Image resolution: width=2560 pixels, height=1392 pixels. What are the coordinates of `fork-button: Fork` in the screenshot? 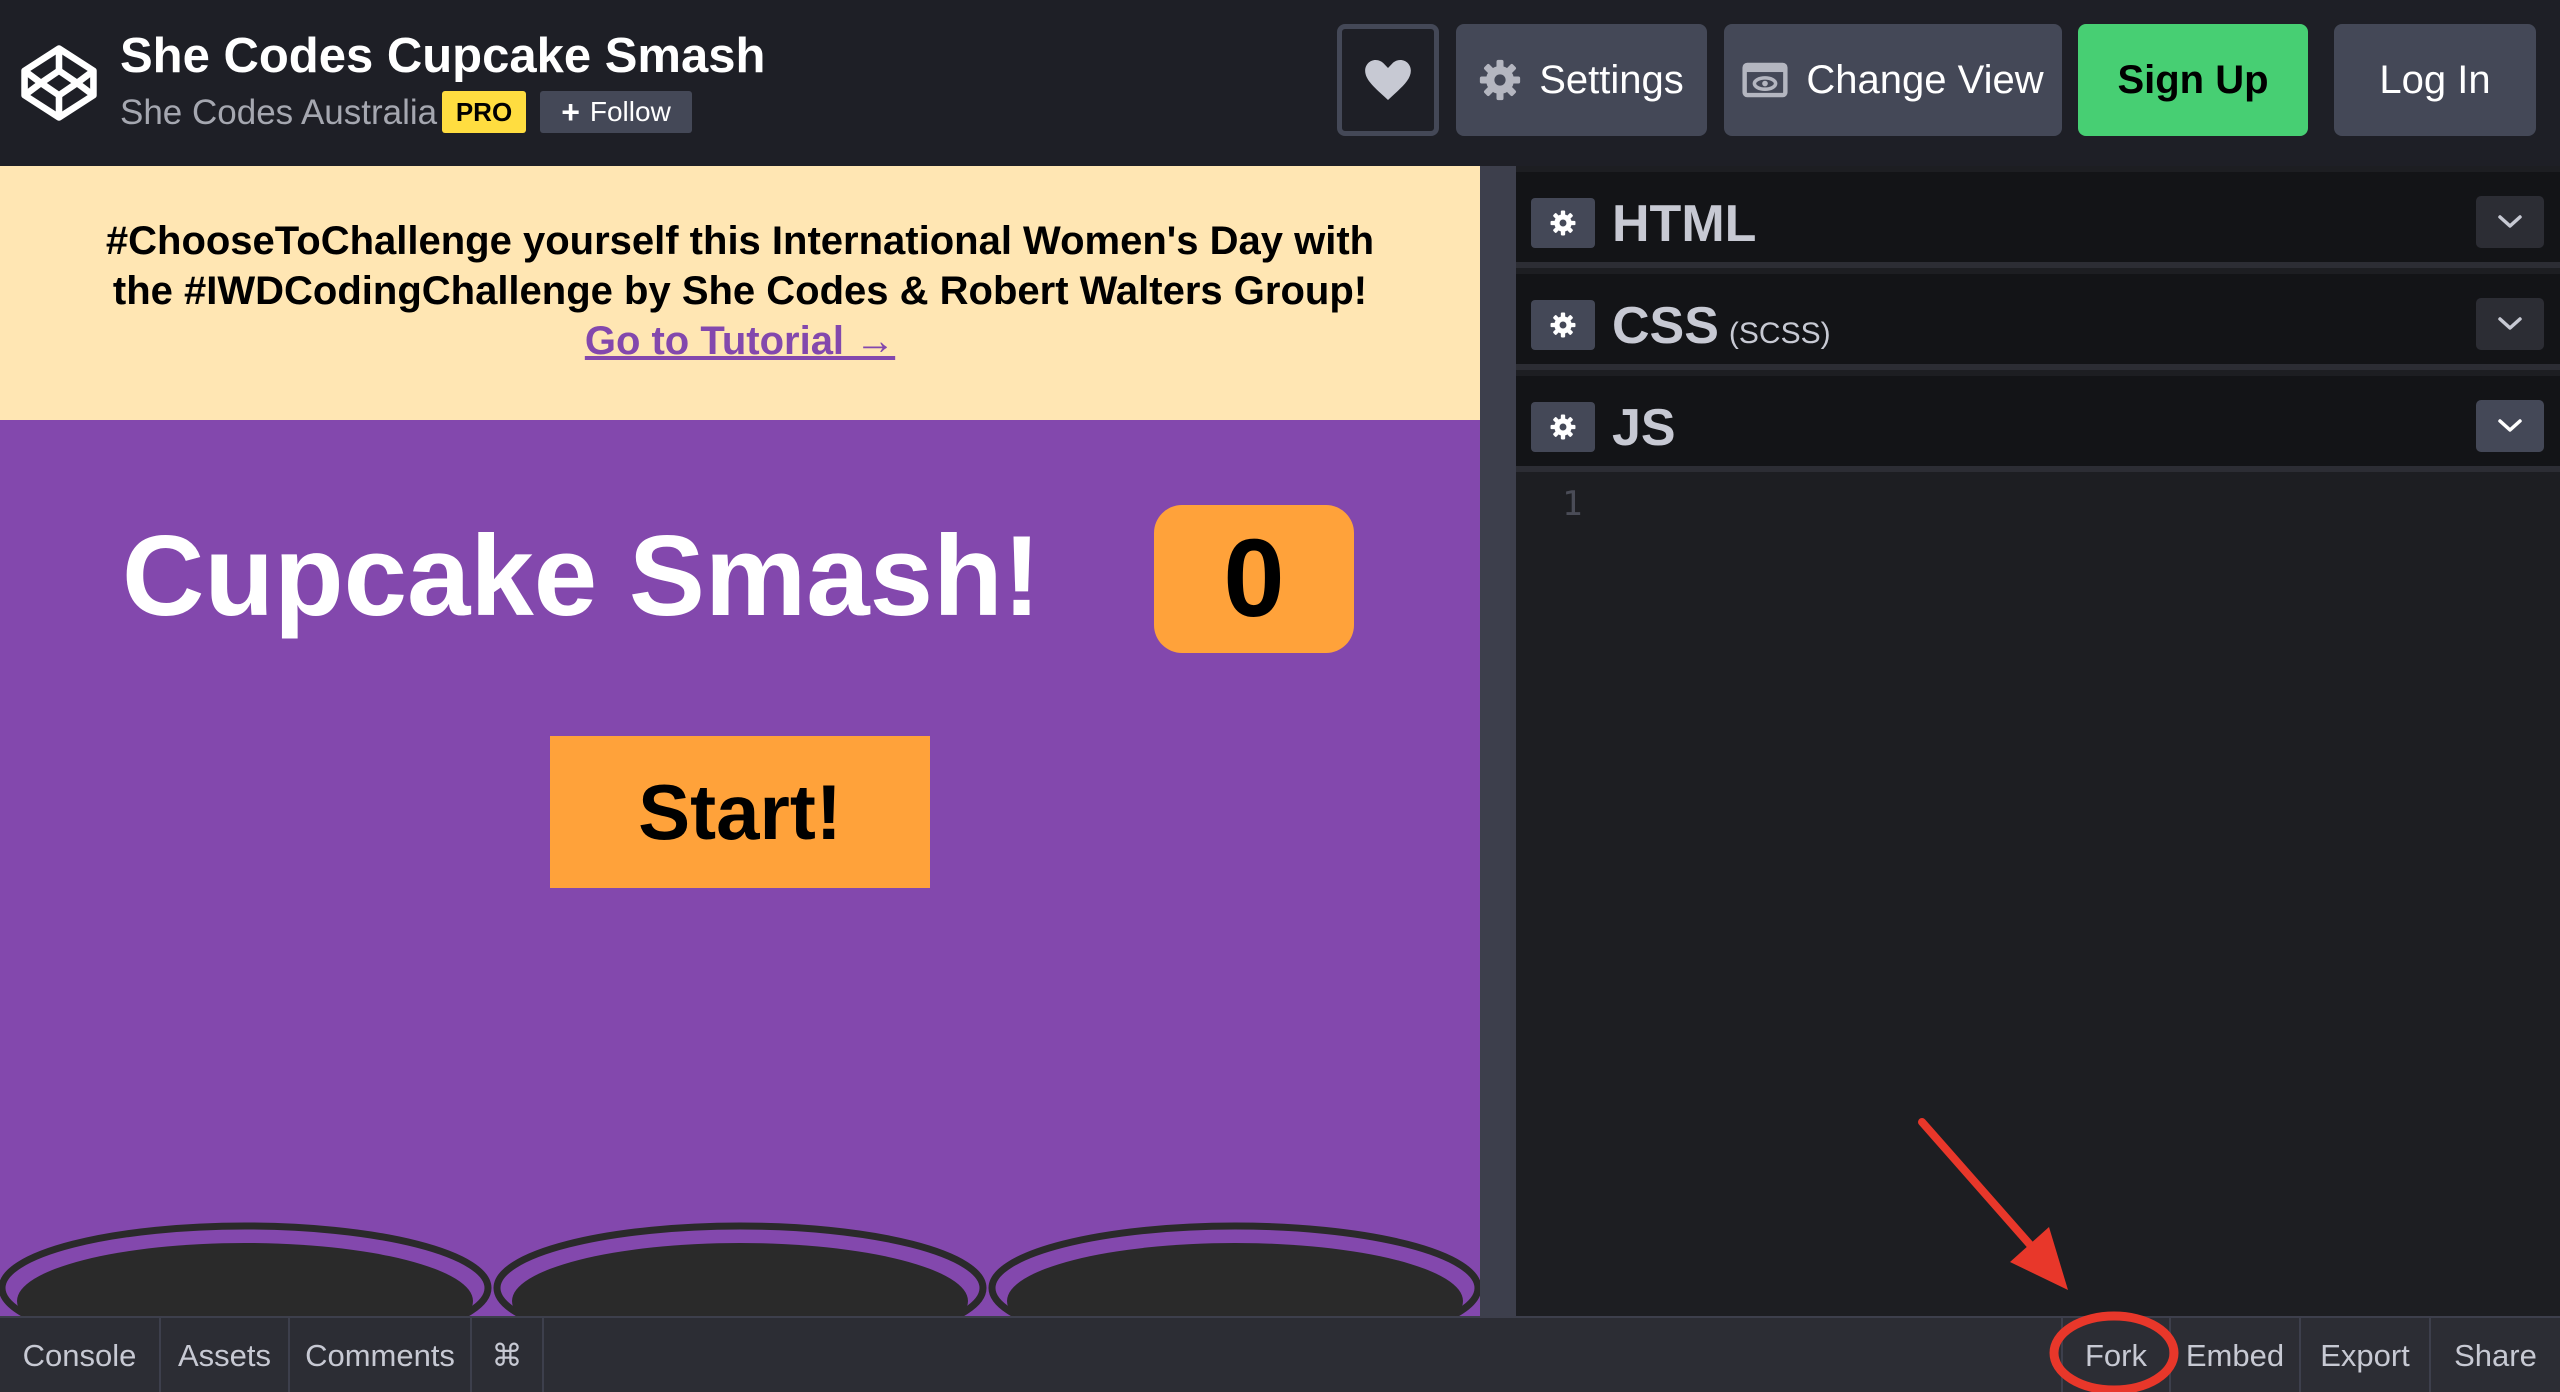 It's located at (2115, 1355).